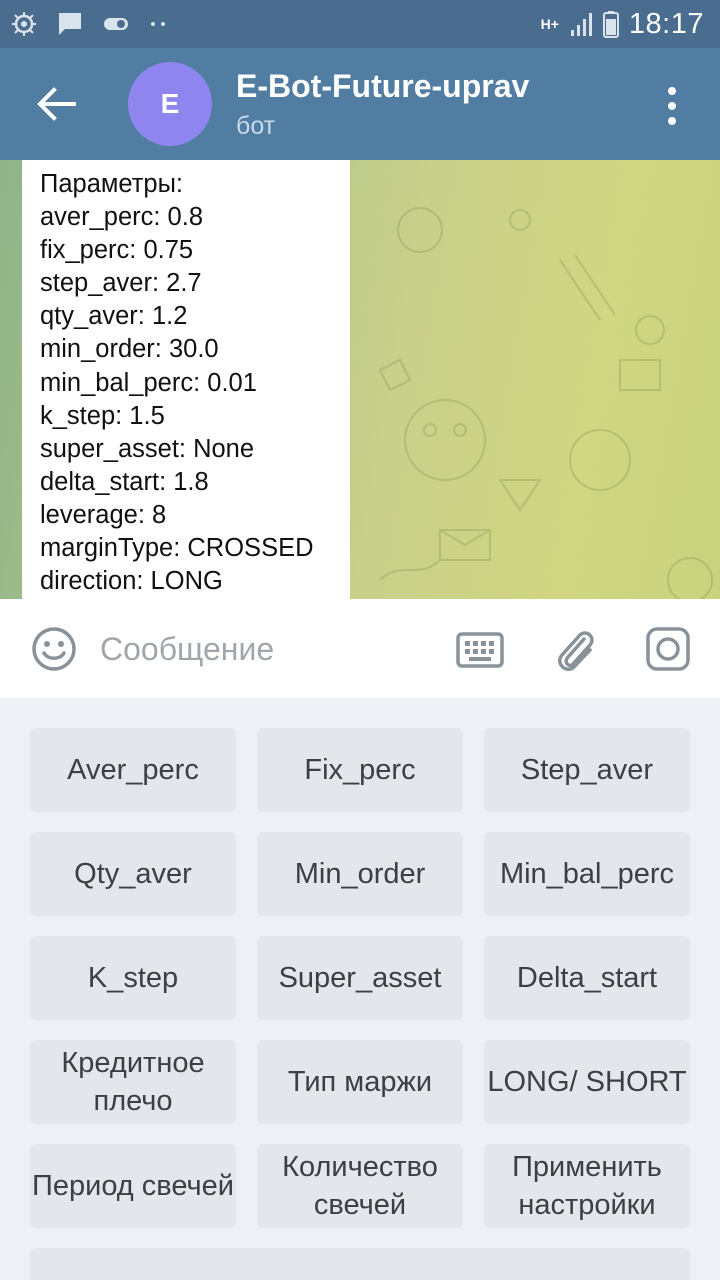 The width and height of the screenshot is (720, 1280). I want to click on message-icon, so click(70, 24).